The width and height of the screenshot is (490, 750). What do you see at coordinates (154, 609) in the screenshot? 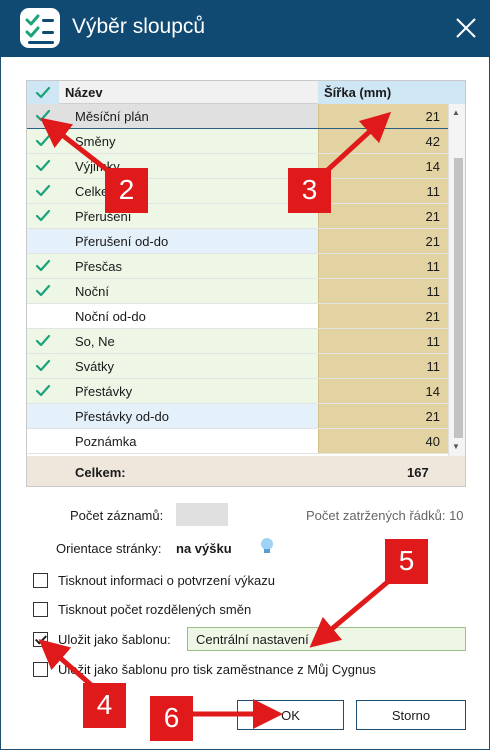
I see `print-split-shifts-label: Tisknout počet rozdělených směn` at bounding box center [154, 609].